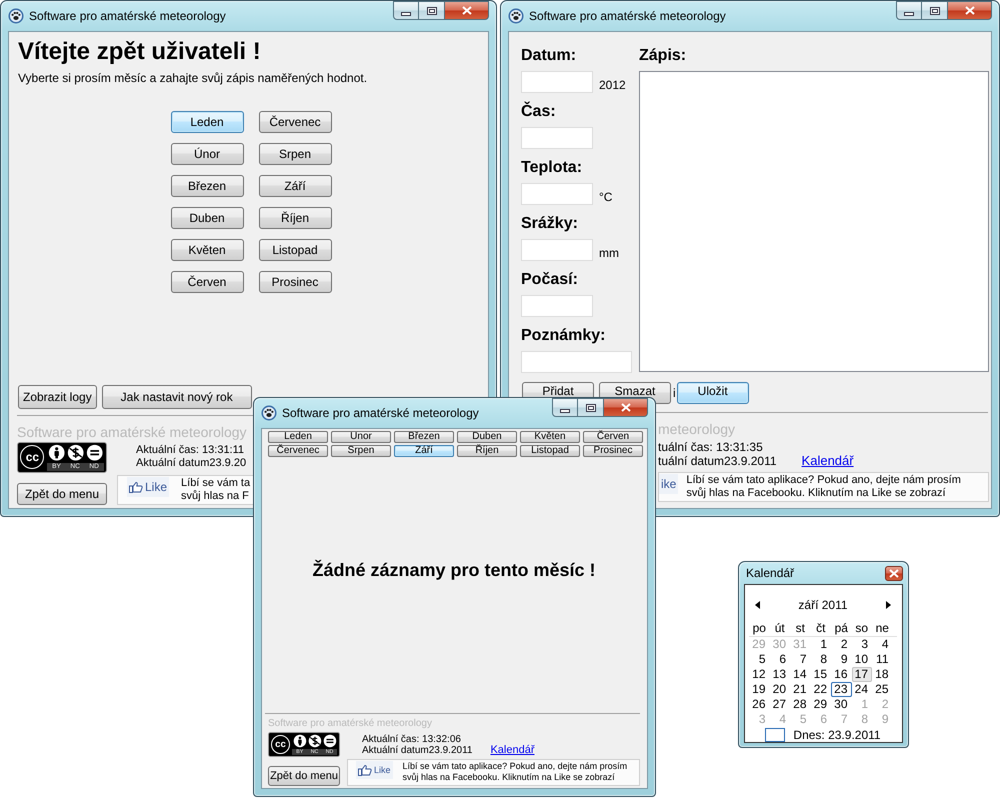  What do you see at coordinates (757, 605) in the screenshot?
I see `left-arrow-icon` at bounding box center [757, 605].